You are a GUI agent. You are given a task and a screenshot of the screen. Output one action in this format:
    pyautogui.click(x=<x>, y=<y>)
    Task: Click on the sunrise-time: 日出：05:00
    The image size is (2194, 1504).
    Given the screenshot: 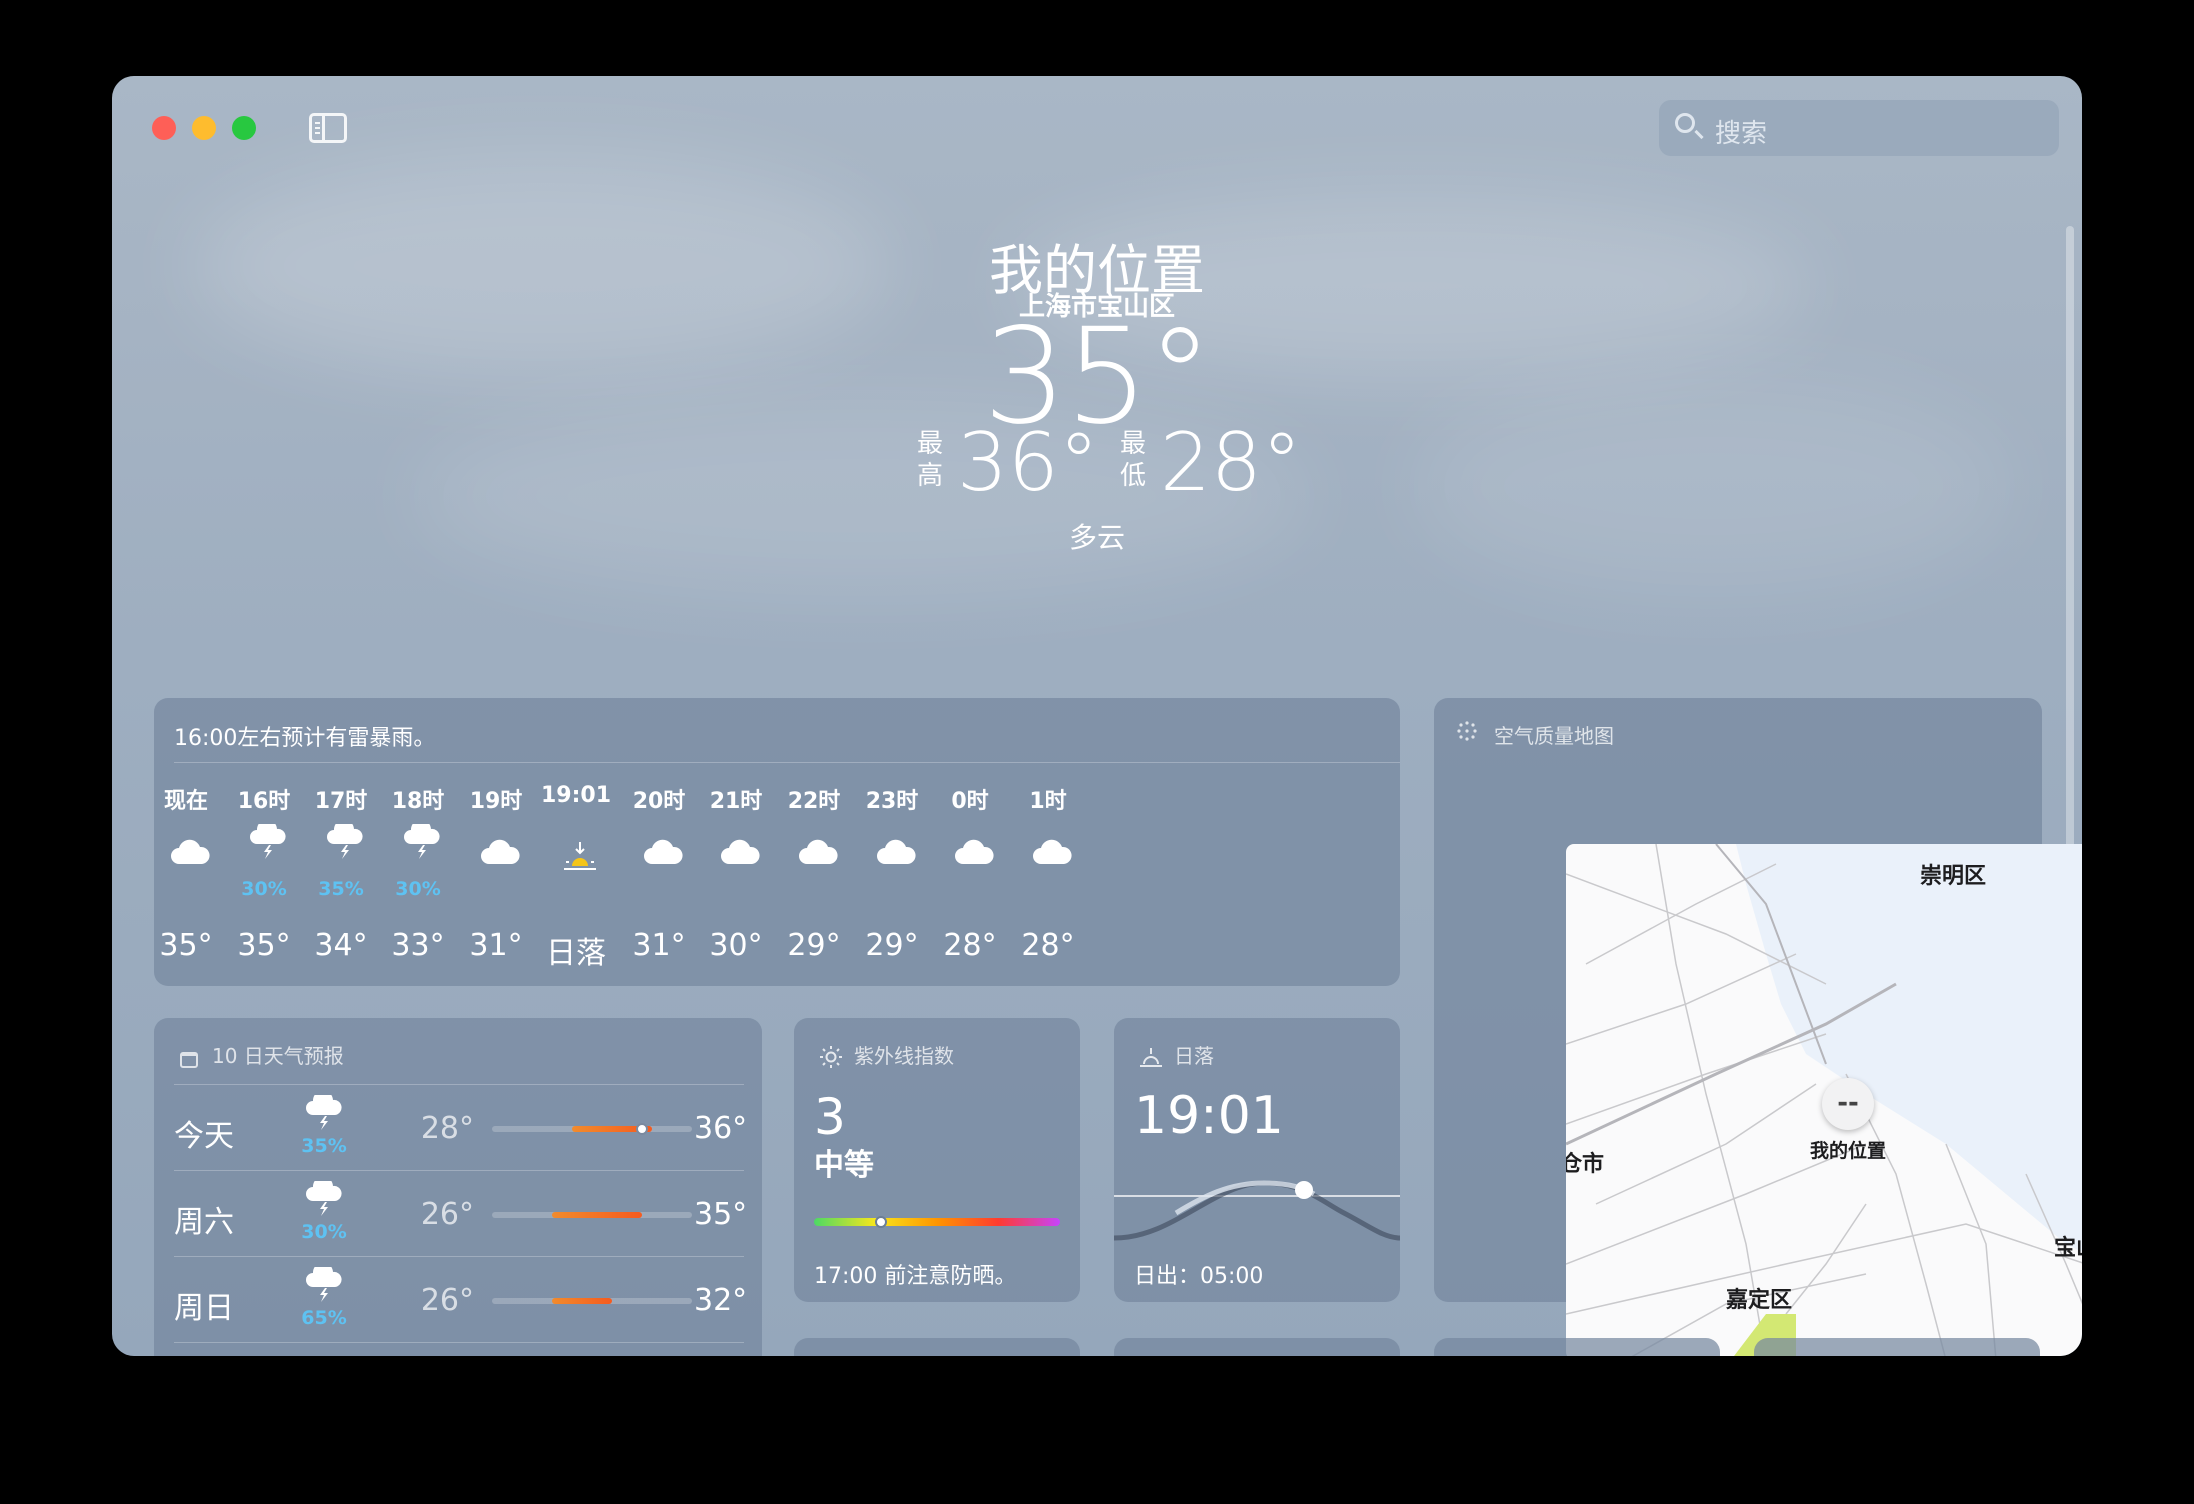 What is the action you would take?
    pyautogui.click(x=1199, y=1276)
    